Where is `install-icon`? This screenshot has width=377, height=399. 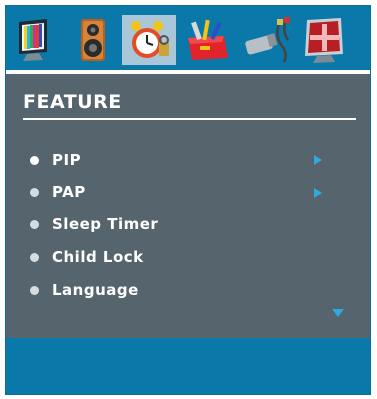
install-icon is located at coordinates (208, 39).